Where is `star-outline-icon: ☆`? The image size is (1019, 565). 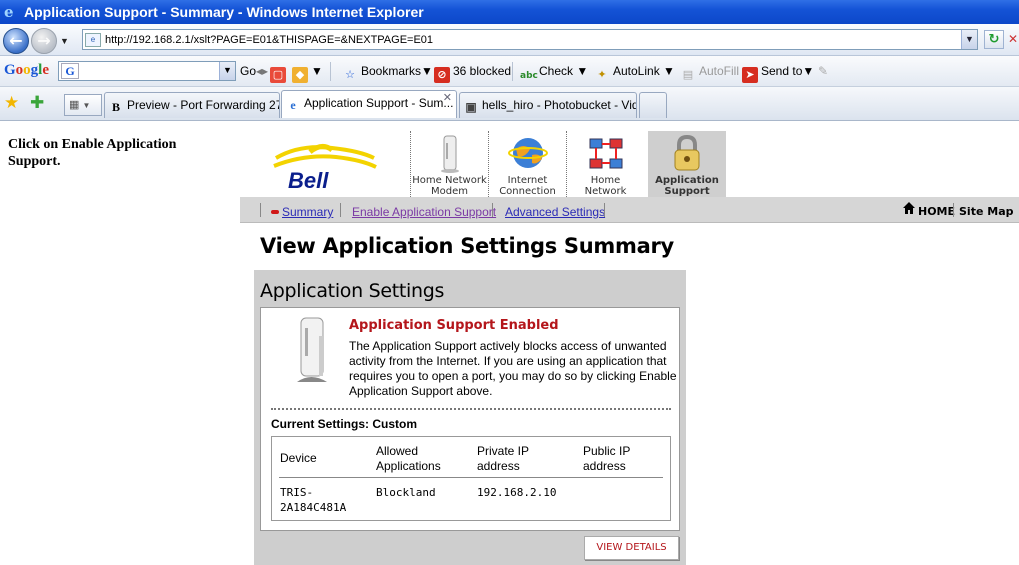
star-outline-icon: ☆ is located at coordinates (350, 74).